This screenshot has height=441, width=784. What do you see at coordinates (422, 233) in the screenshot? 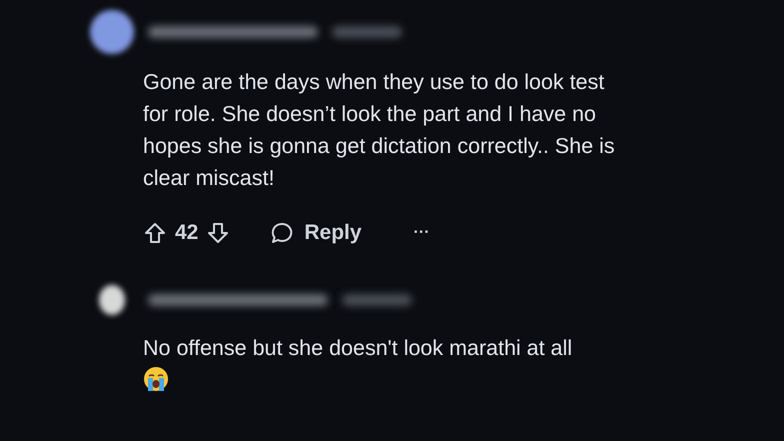
I see `more-button: ···` at bounding box center [422, 233].